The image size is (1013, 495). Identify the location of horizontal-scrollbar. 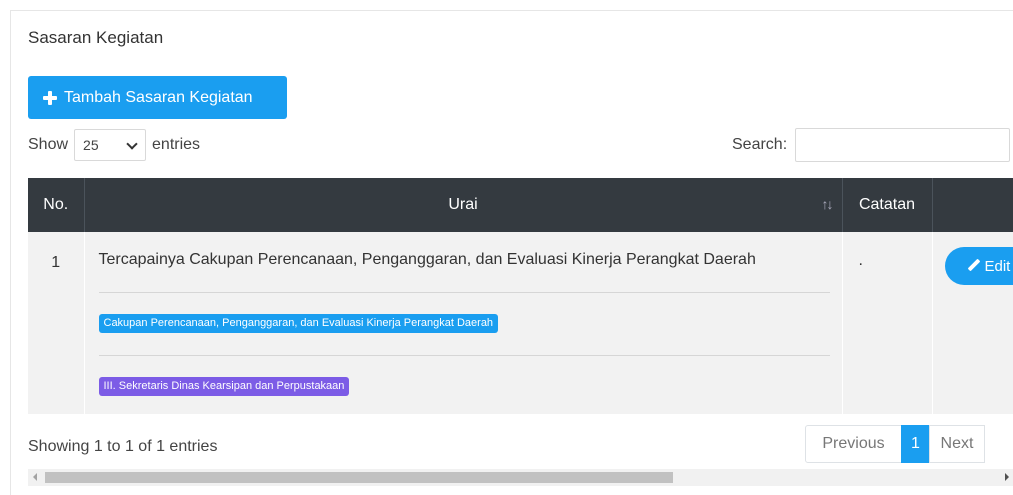
(520, 477).